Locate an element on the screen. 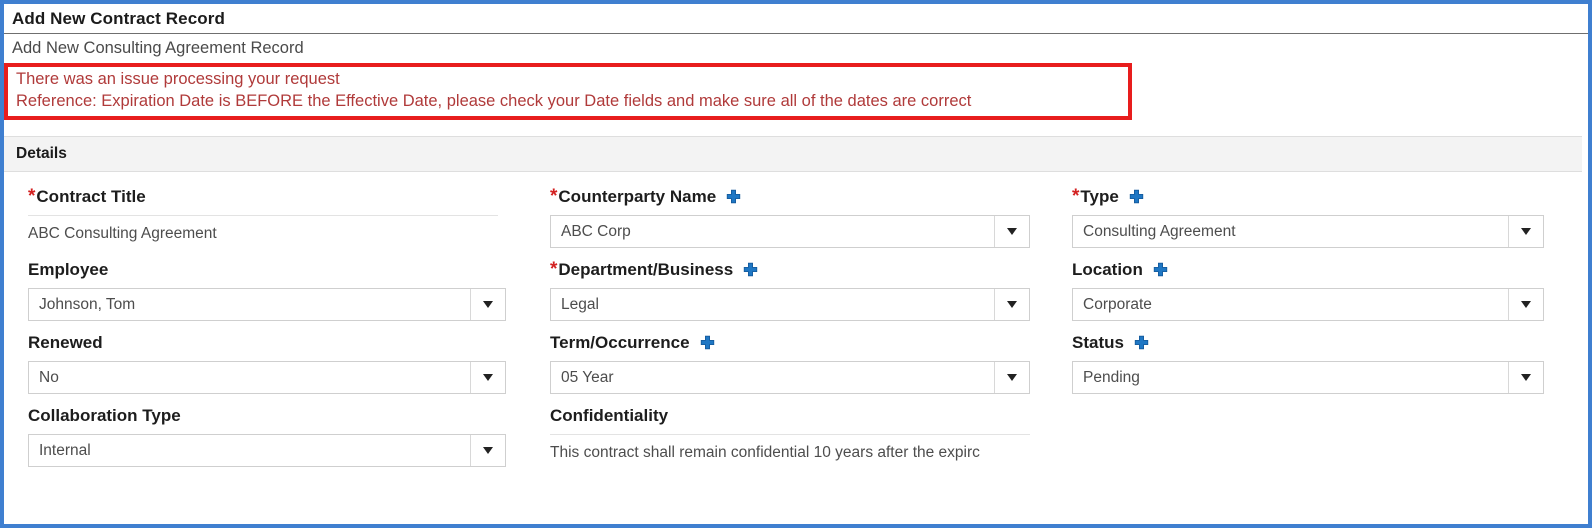 Image resolution: width=1592 pixels, height=528 pixels. counterparty-name-select: ABC Corp is located at coordinates (790, 231).